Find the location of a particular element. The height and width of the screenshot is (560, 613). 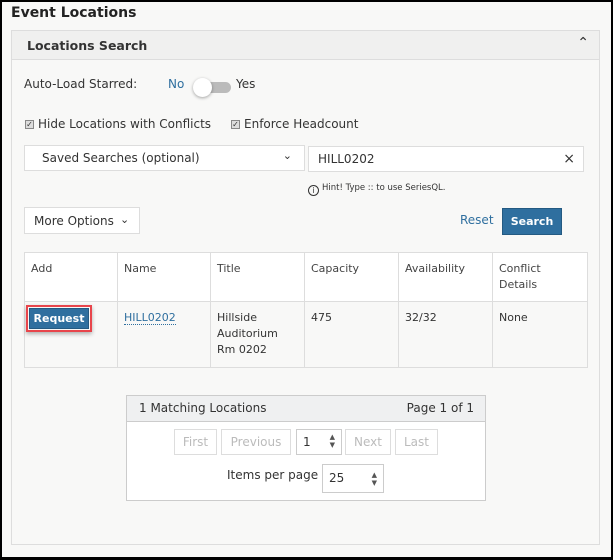

auto-load-label: Auto-Load Starred: is located at coordinates (81, 84).